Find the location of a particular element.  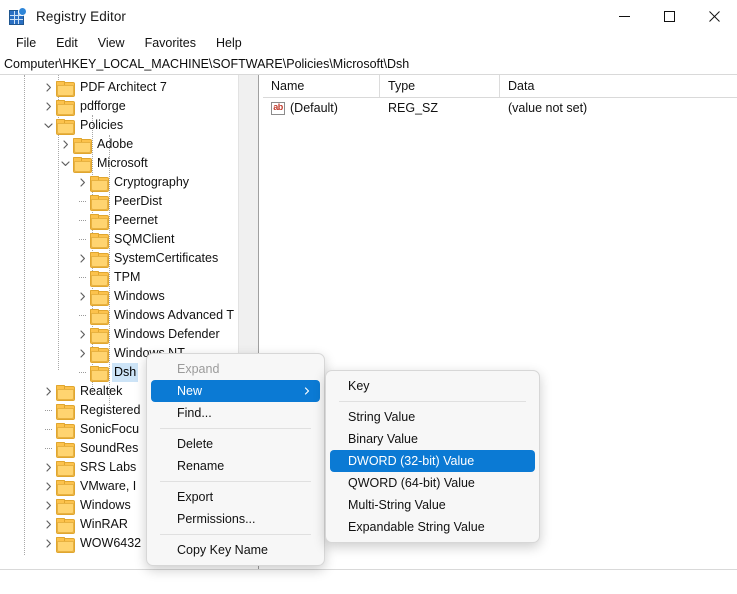

context-menu-item-copy-key-name: Copy Key Name is located at coordinates (235, 550).